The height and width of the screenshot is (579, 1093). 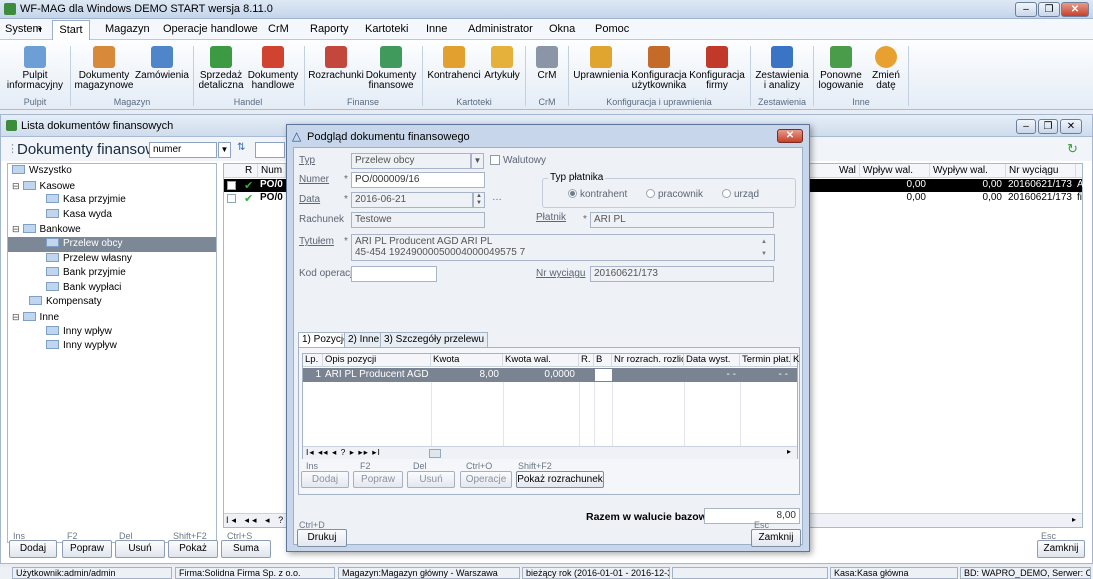 What do you see at coordinates (112, 332) in the screenshot?
I see `tree-item: Inny wpływ` at bounding box center [112, 332].